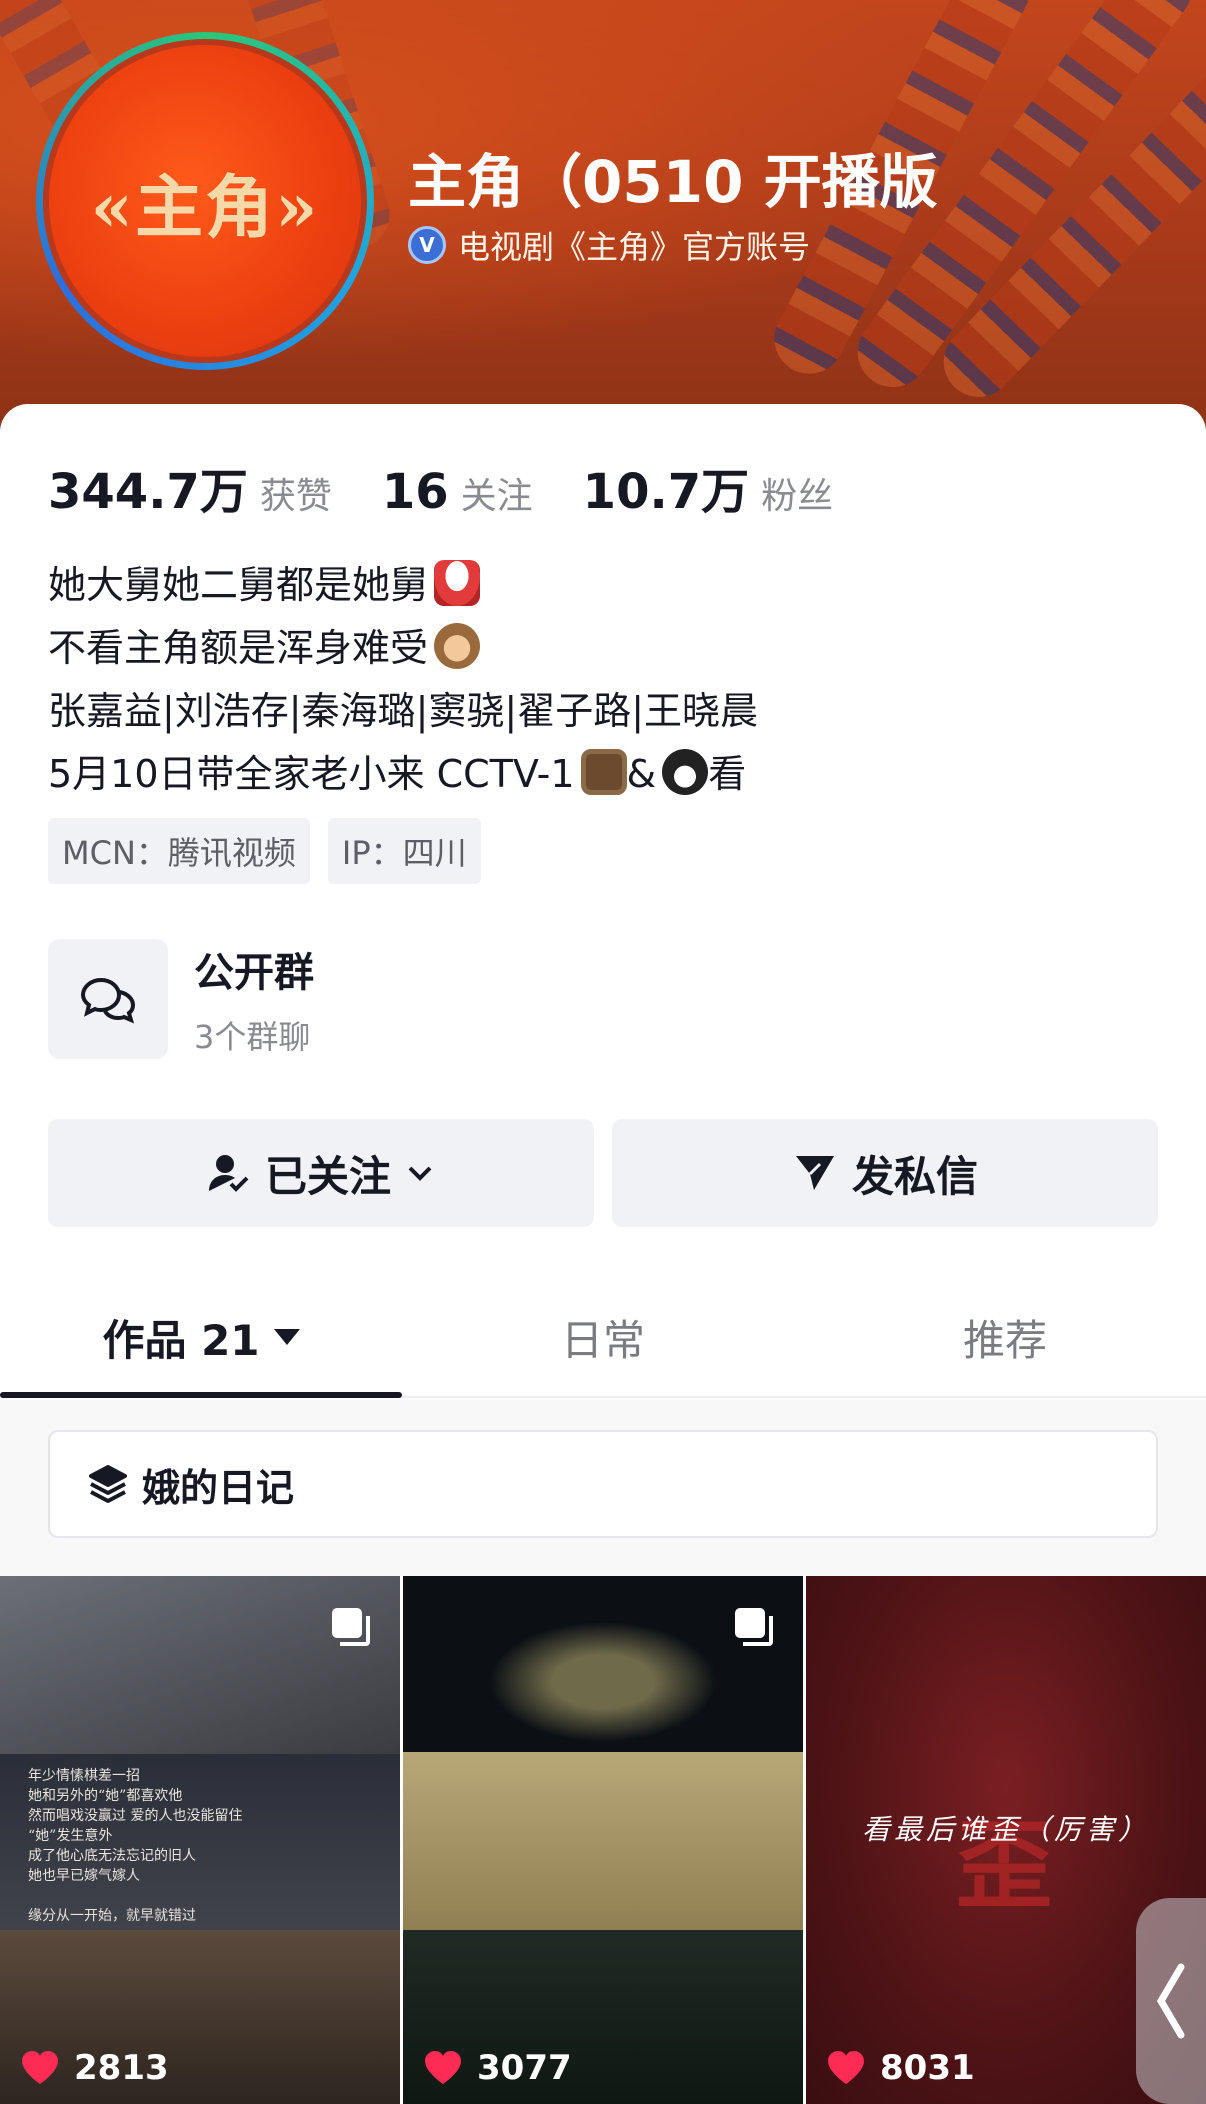 The width and height of the screenshot is (1206, 2104). Describe the element at coordinates (685, 772) in the screenshot. I see `penguin-emoji-icon` at that location.